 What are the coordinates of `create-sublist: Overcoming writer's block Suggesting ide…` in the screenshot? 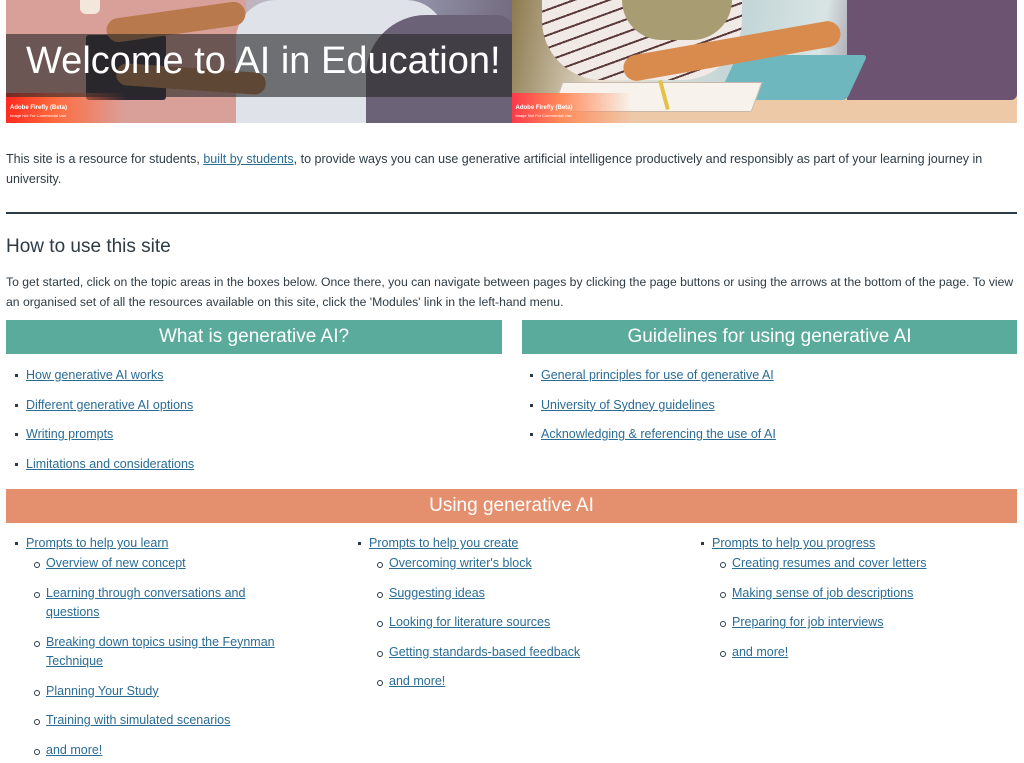 It's located at (514, 623).